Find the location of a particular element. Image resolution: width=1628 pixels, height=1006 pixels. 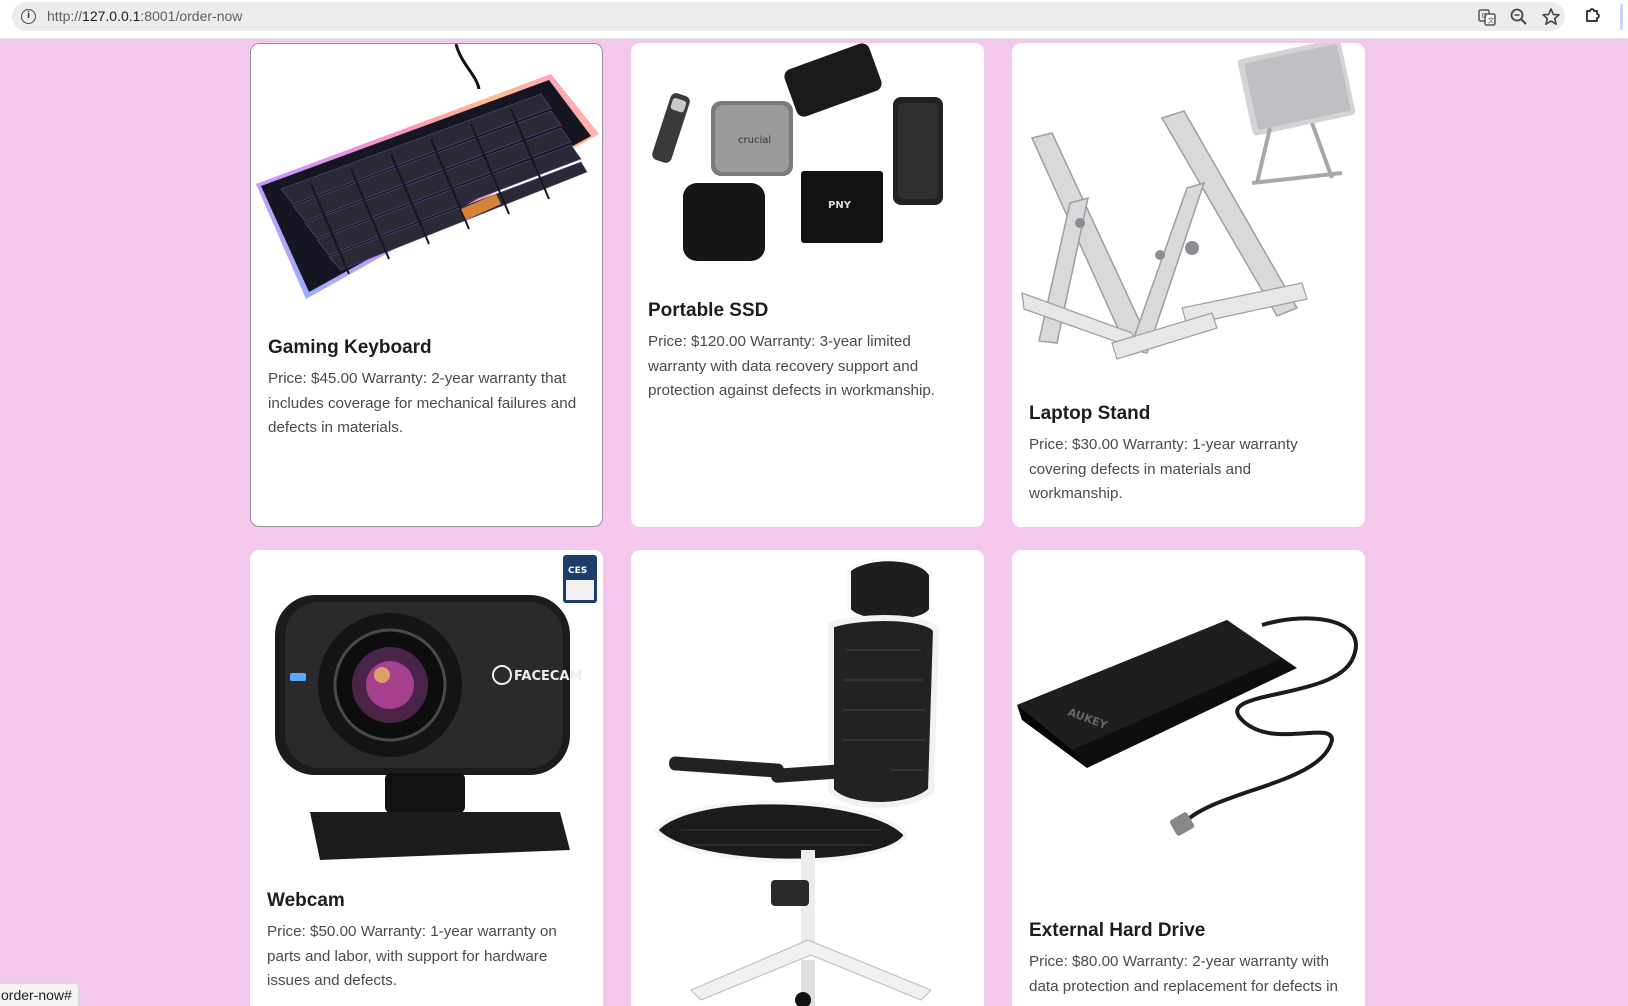

product-title: Portable SSD is located at coordinates (708, 310).